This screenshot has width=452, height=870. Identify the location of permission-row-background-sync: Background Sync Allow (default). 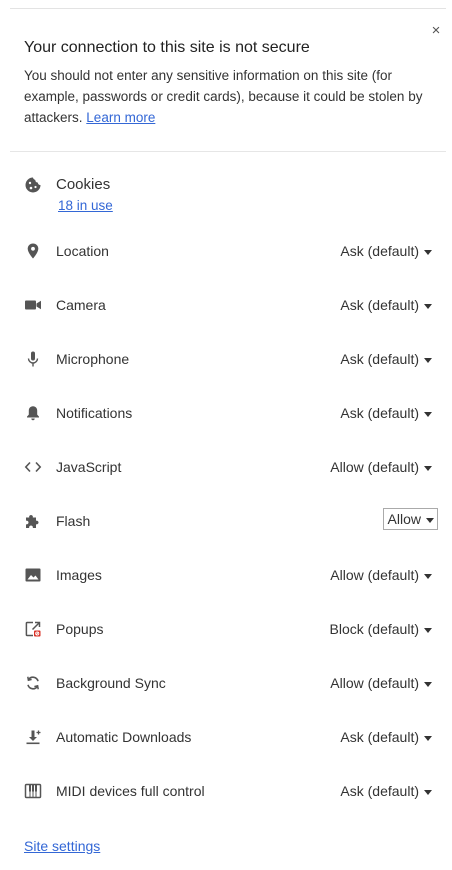
(226, 685).